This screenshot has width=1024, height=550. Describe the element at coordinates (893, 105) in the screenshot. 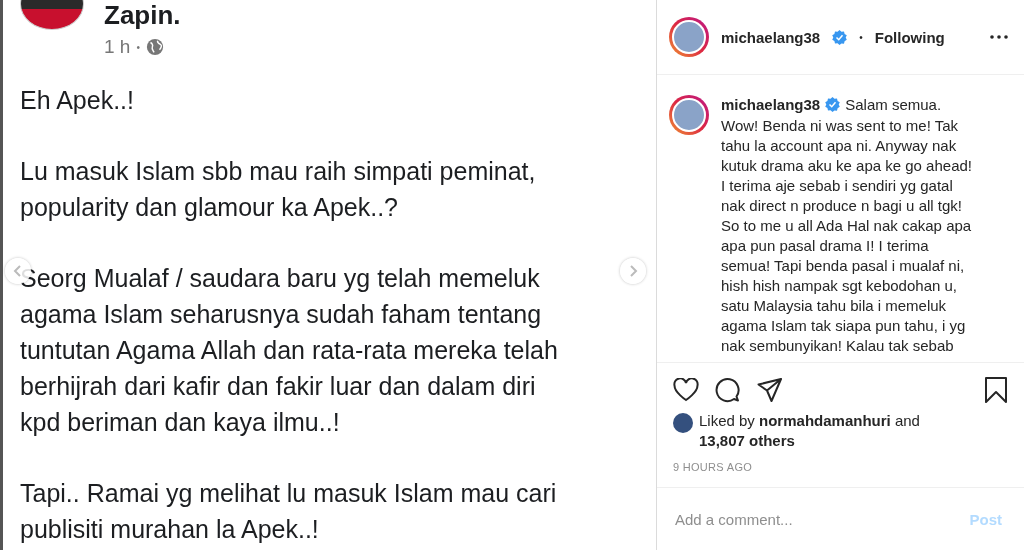

I see `caption-first-line: Salam semua.` at that location.